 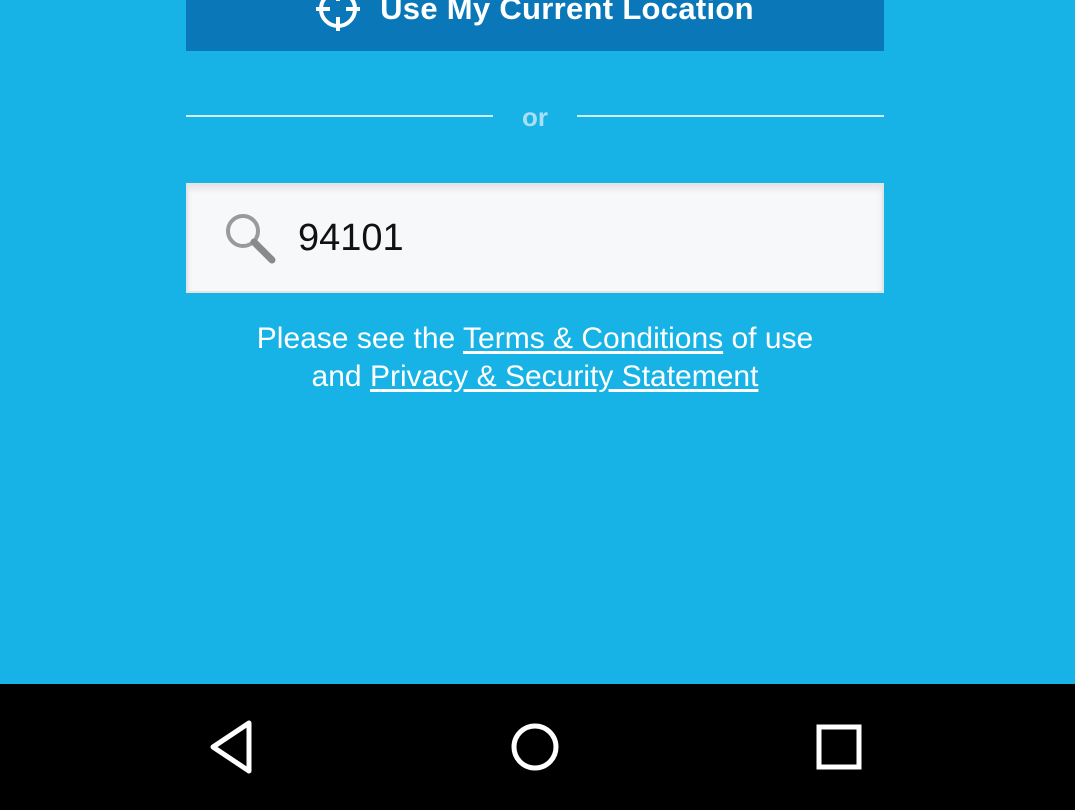 I want to click on back-triangle-icon, so click(x=233, y=747).